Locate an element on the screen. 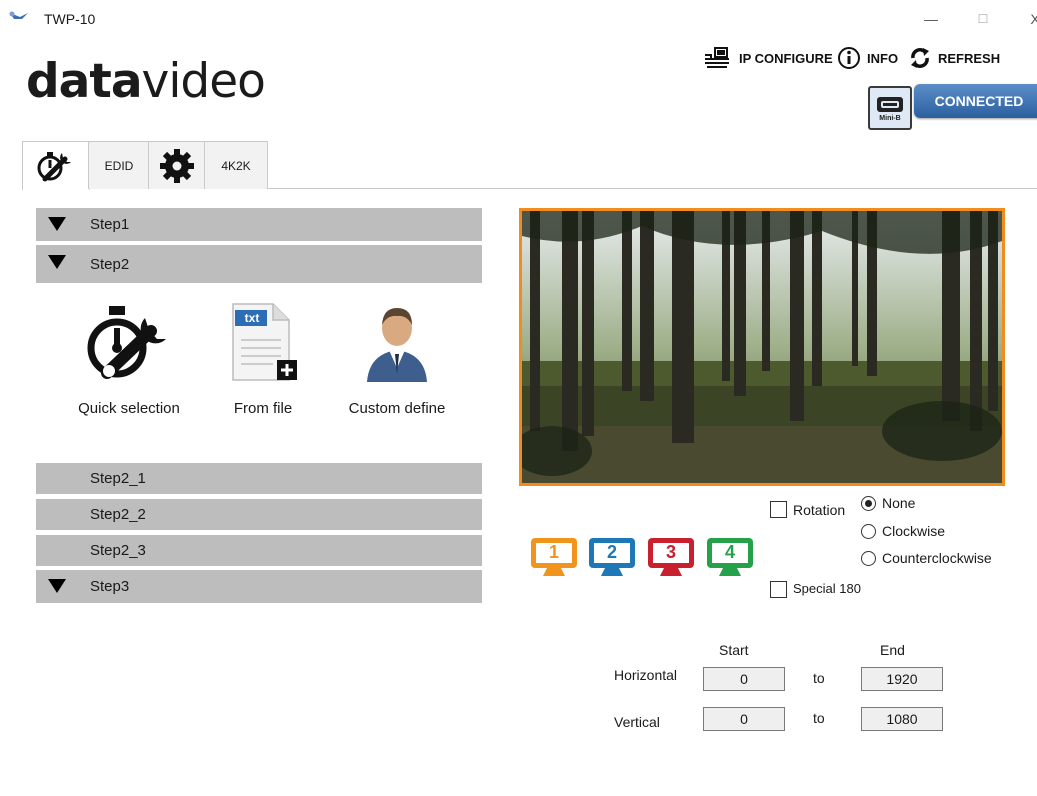 The height and width of the screenshot is (796, 1037). rotation-counterclockwise-label: Counterclockwise is located at coordinates (937, 558).